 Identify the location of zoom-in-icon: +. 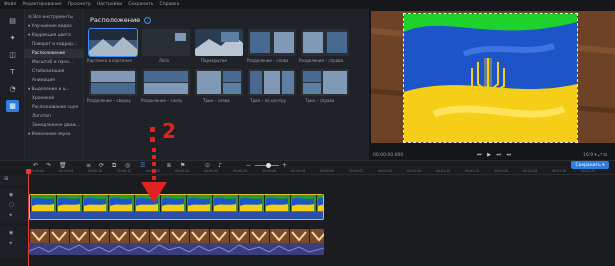
(284, 165).